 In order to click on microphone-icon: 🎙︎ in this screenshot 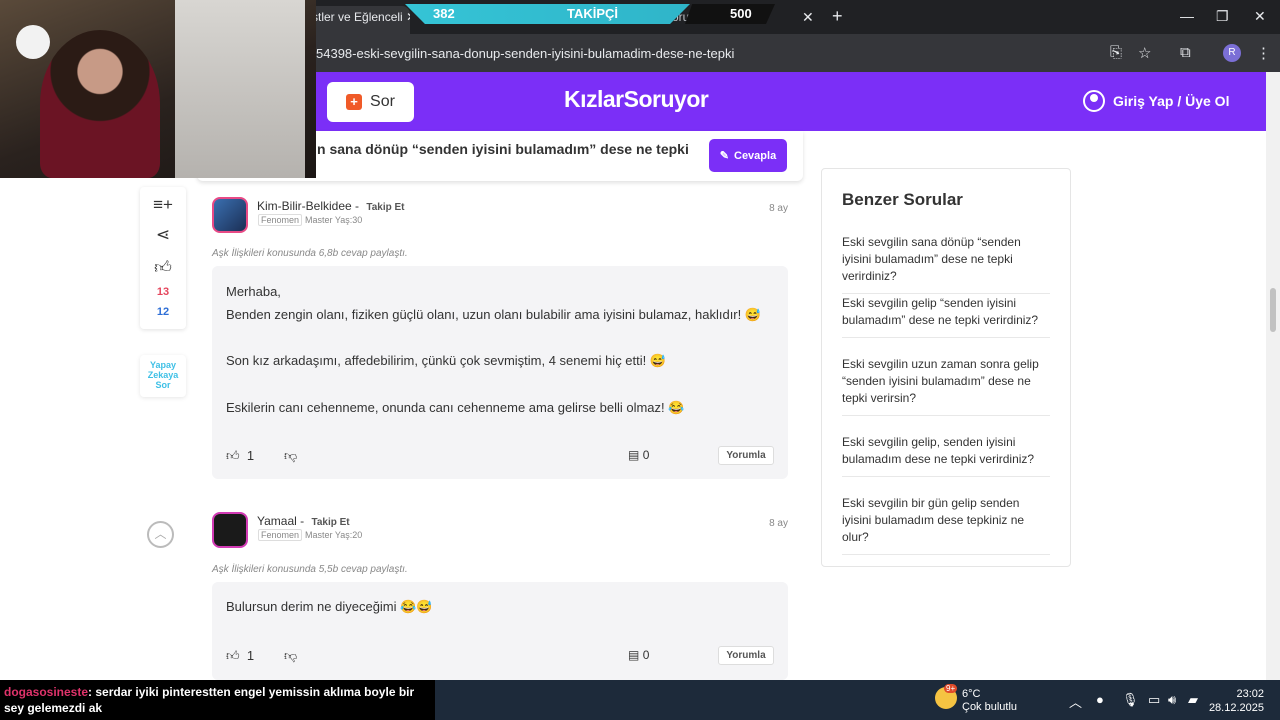, I will do `click(1130, 700)`.